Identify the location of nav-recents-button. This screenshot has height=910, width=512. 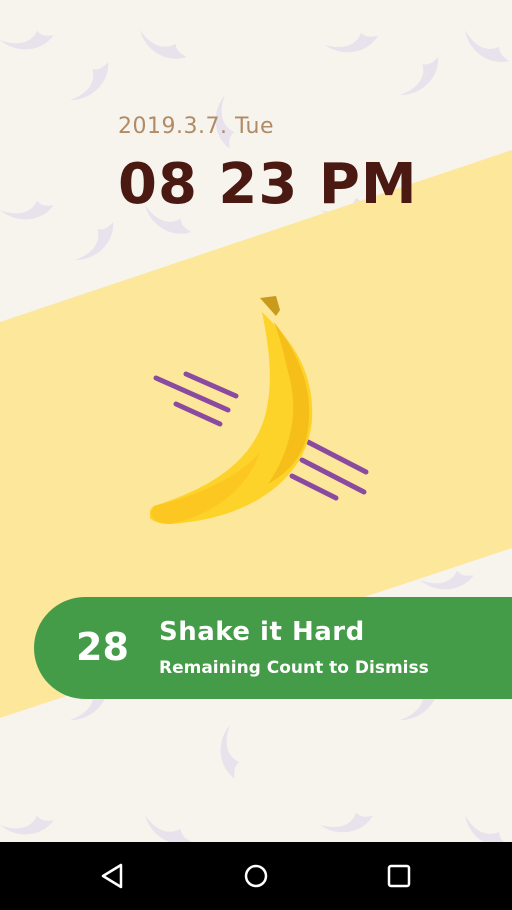
(399, 876).